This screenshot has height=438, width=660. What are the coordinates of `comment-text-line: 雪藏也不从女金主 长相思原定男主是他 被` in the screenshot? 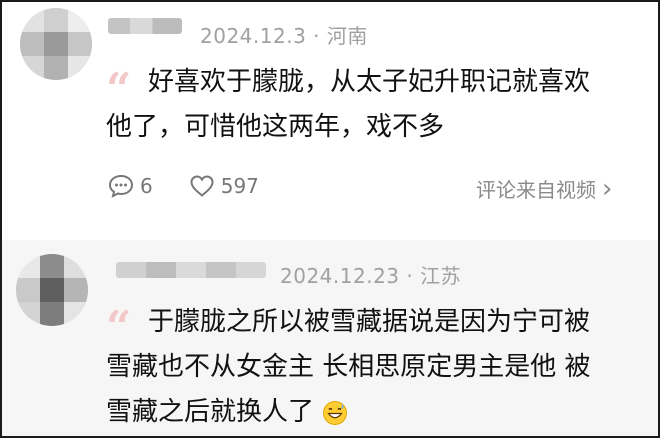 It's located at (348, 367).